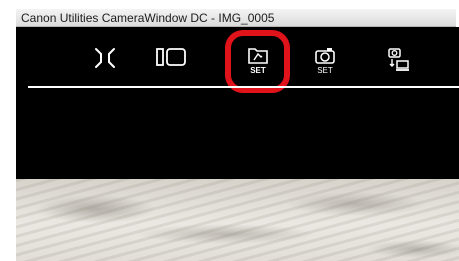  I want to click on panel-layout-button, so click(171, 60).